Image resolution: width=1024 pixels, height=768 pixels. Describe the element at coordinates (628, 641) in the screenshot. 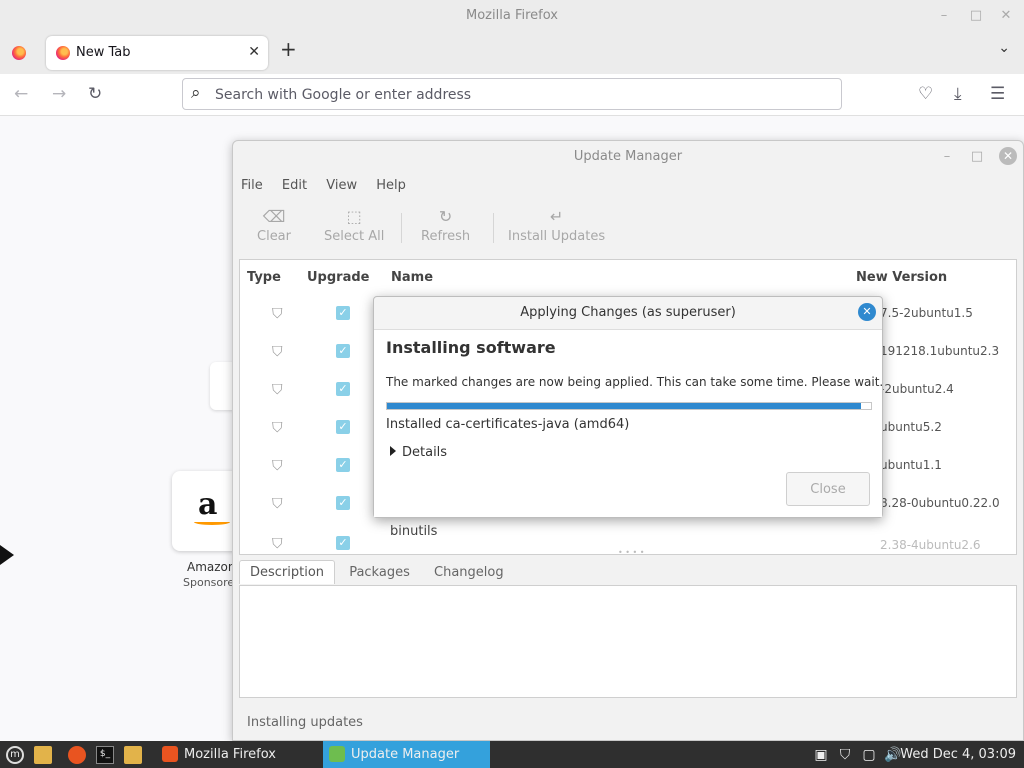

I see `description-pane` at that location.